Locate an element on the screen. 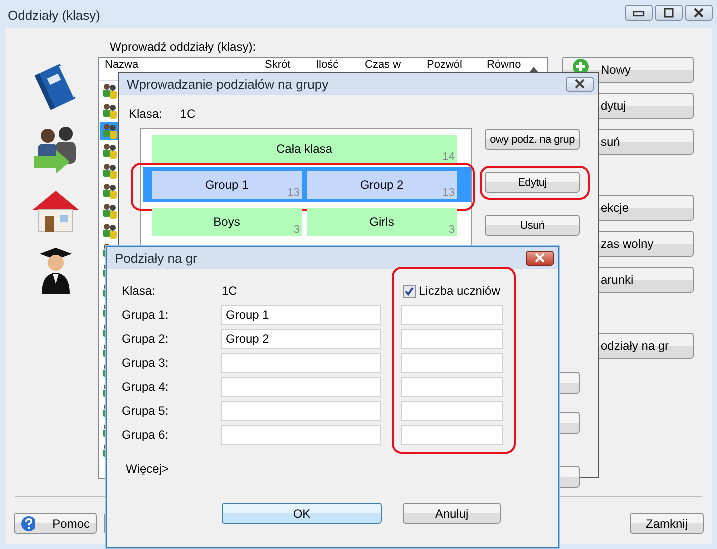 The height and width of the screenshot is (549, 717). dialog-title: Podziały na gr is located at coordinates (156, 258).